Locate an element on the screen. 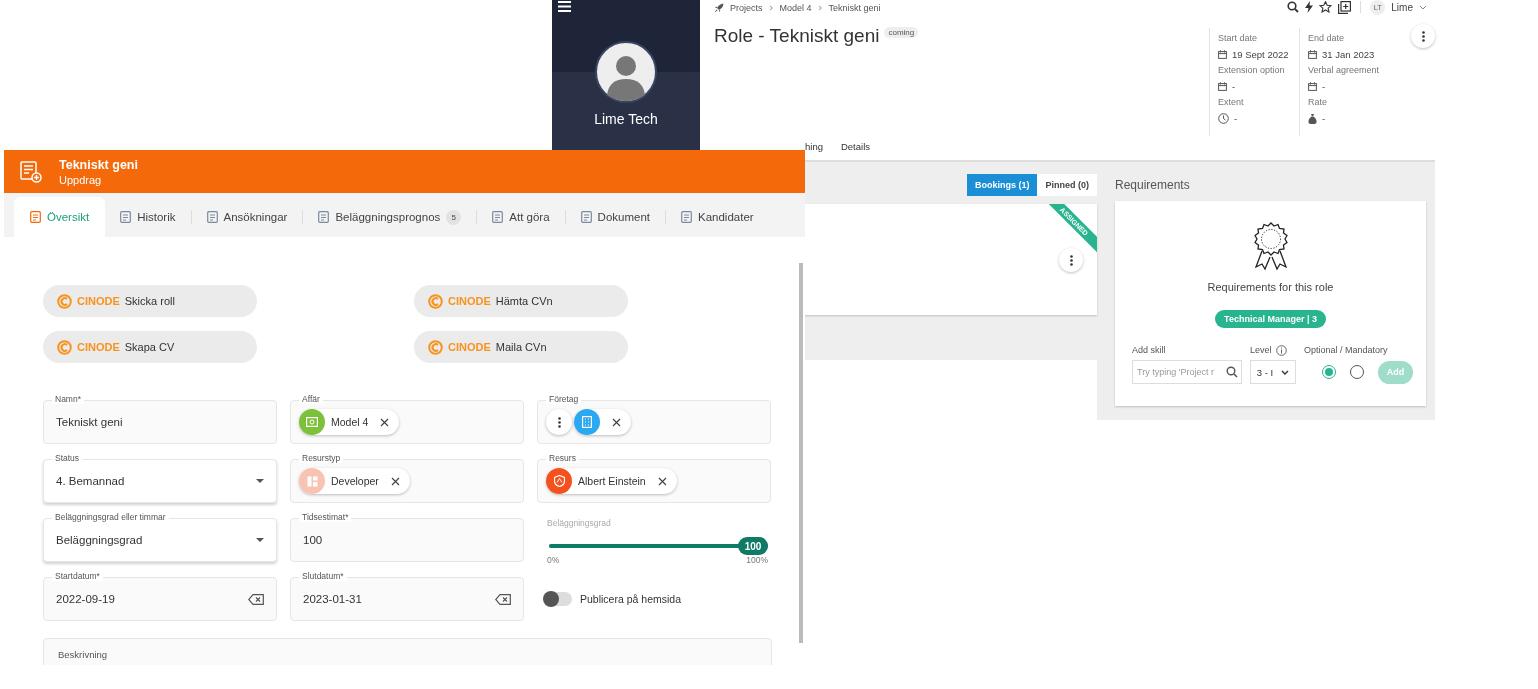 The width and height of the screenshot is (1538, 689). action-button: CINODE Maila CVn is located at coordinates (521, 347).